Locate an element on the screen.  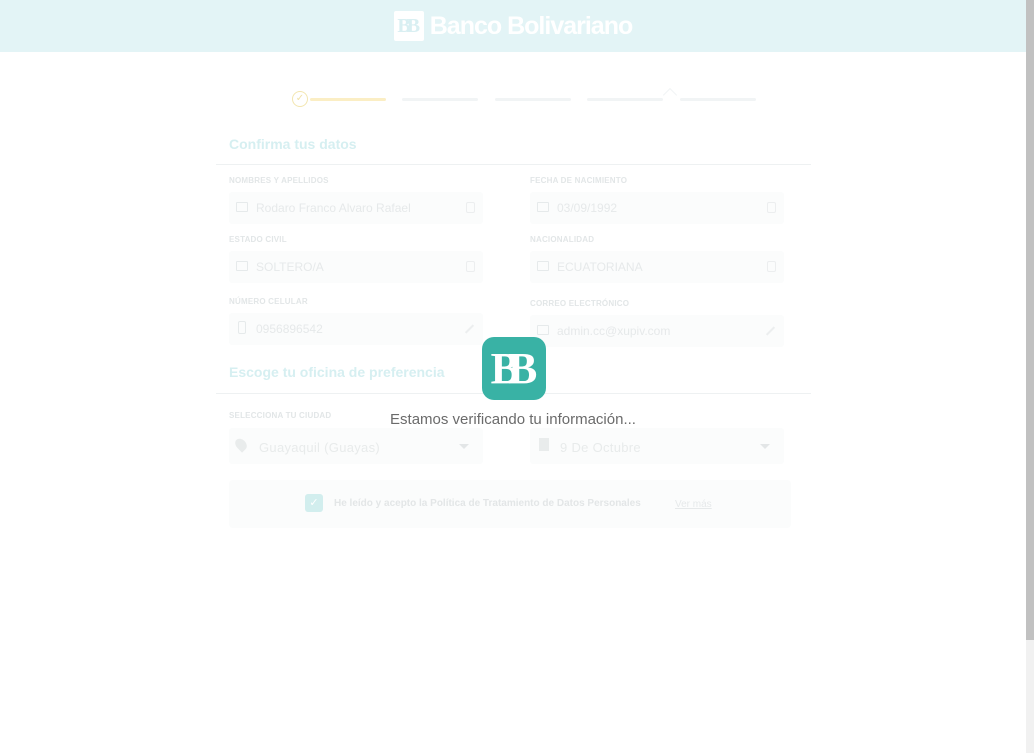
section-title-datos: Confirma tus datos is located at coordinates (293, 144).